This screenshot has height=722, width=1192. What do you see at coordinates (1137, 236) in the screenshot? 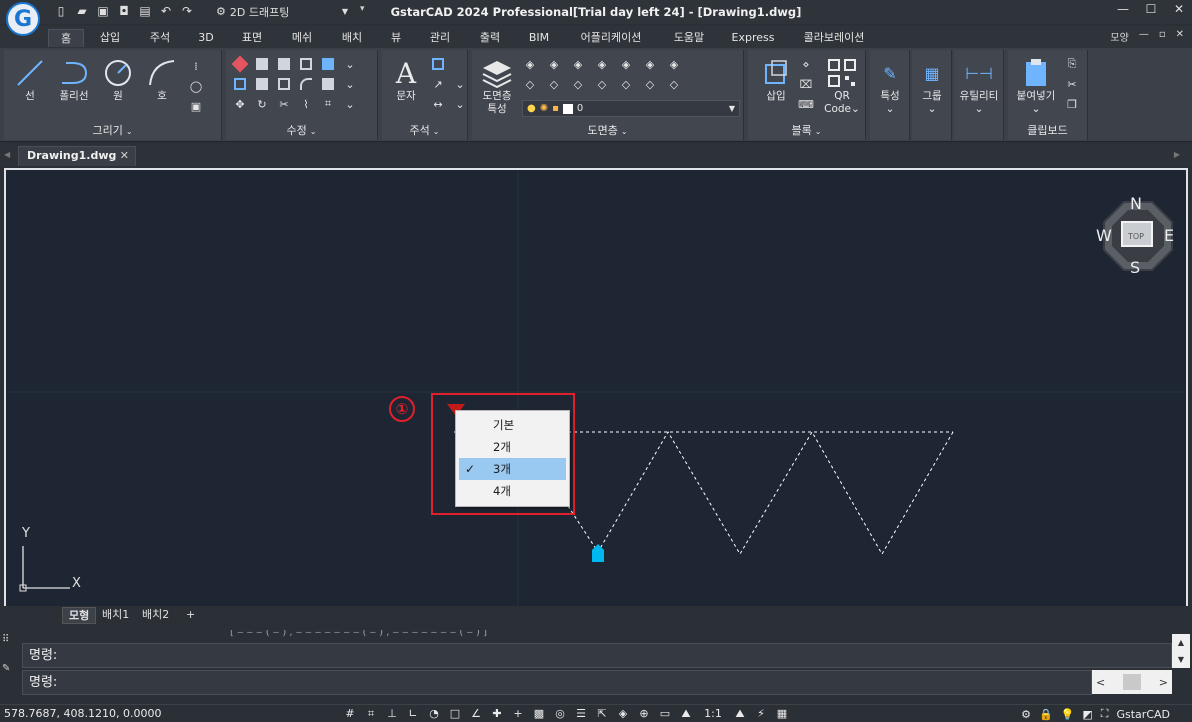
I see `viewcube: N S E W TOP` at bounding box center [1137, 236].